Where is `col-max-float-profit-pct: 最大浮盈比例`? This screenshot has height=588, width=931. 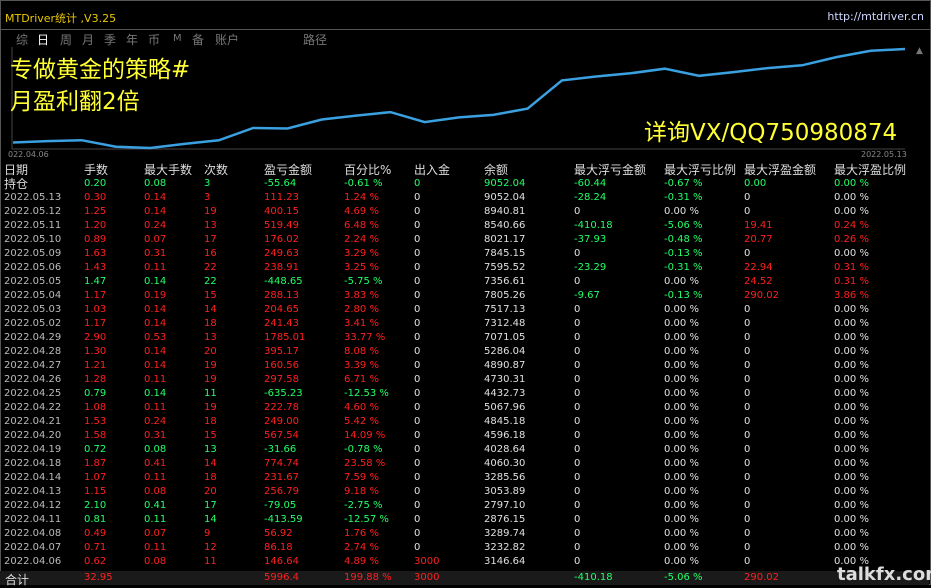
col-max-float-profit-pct: 最大浮盈比例 is located at coordinates (870, 170).